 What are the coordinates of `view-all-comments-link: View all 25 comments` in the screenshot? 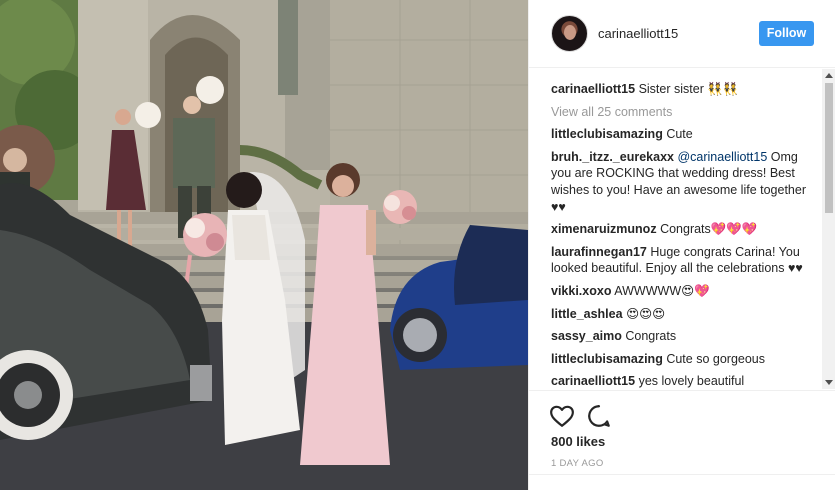 It's located at (682, 112).